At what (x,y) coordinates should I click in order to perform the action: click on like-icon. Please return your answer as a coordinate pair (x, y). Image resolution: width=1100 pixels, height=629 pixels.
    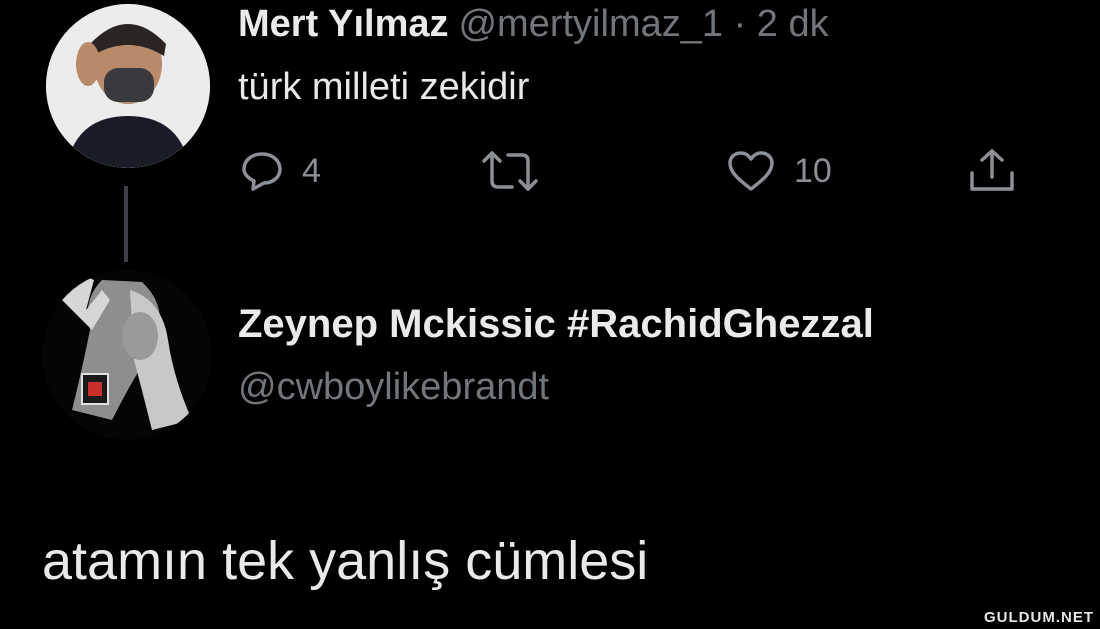
    Looking at the image, I should click on (751, 171).